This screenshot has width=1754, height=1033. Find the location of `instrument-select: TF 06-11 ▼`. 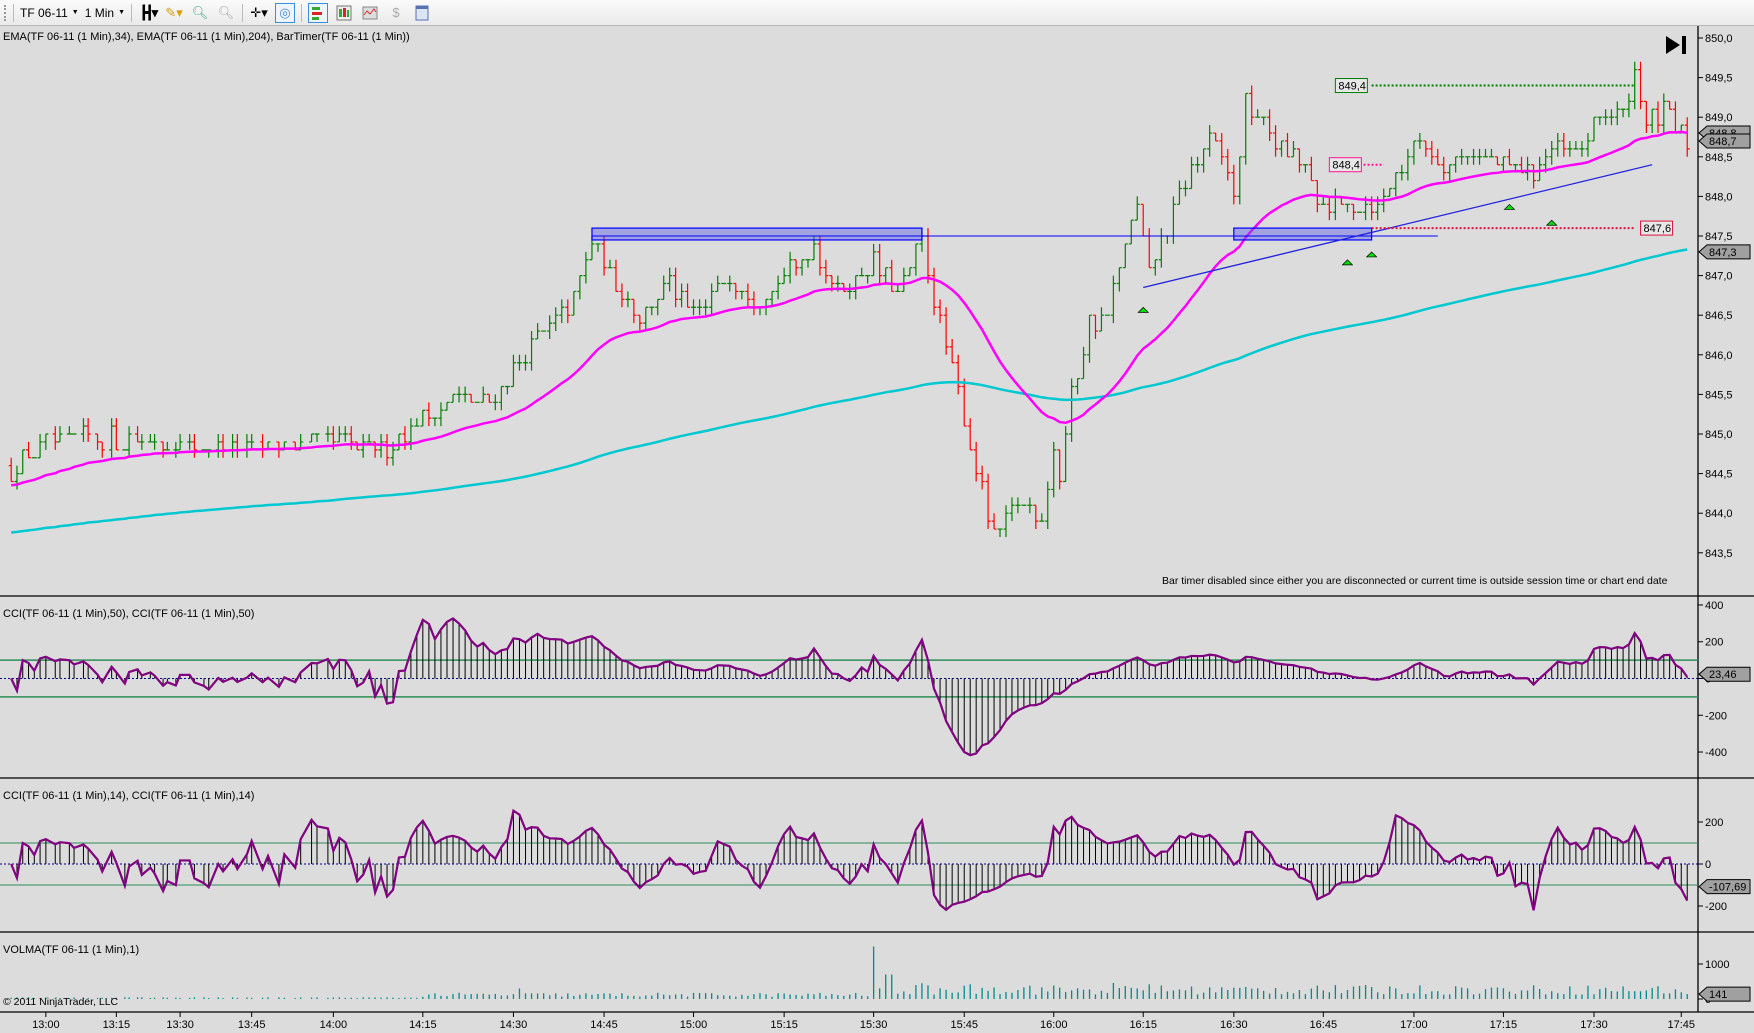

instrument-select: TF 06-11 ▼ is located at coordinates (49, 13).